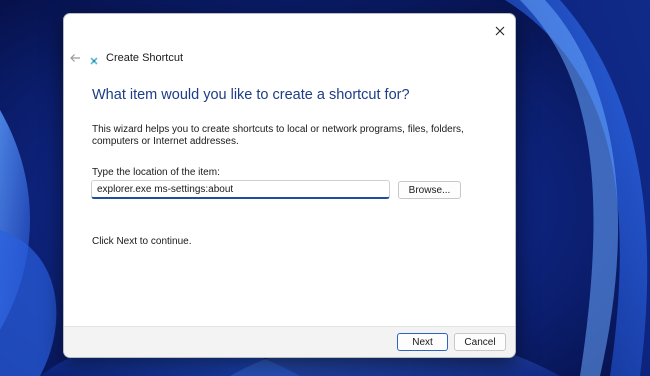  Describe the element at coordinates (156, 172) in the screenshot. I see `location-label: Type the location of the item:` at that location.